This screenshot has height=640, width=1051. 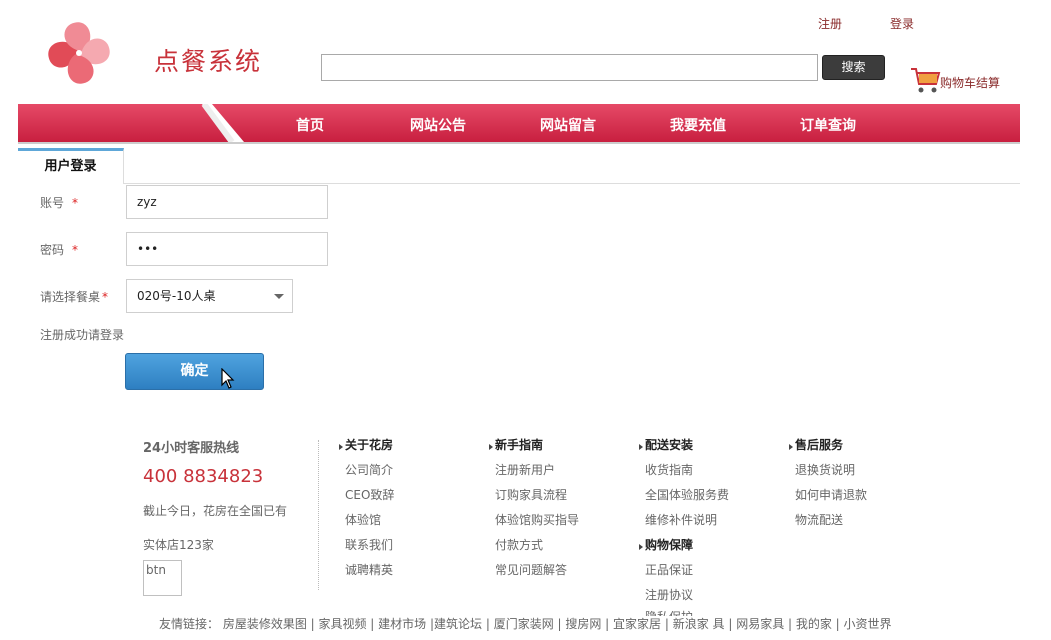 I want to click on footer-link: 公司简介, so click(x=369, y=469).